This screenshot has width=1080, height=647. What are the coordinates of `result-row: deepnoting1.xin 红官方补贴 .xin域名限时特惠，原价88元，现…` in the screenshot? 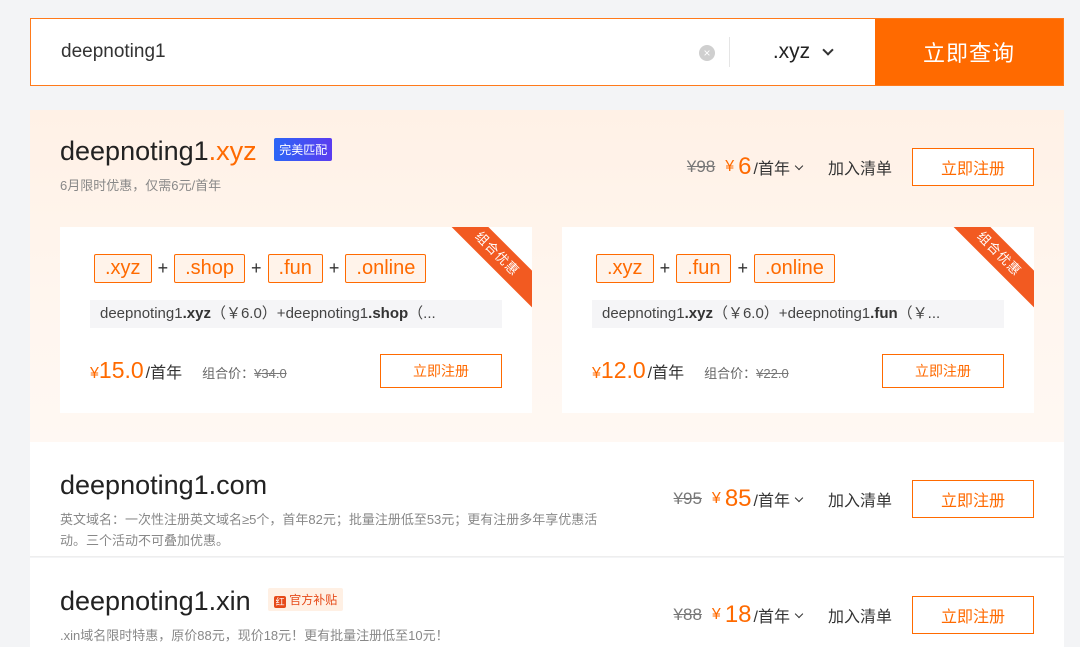 It's located at (547, 602).